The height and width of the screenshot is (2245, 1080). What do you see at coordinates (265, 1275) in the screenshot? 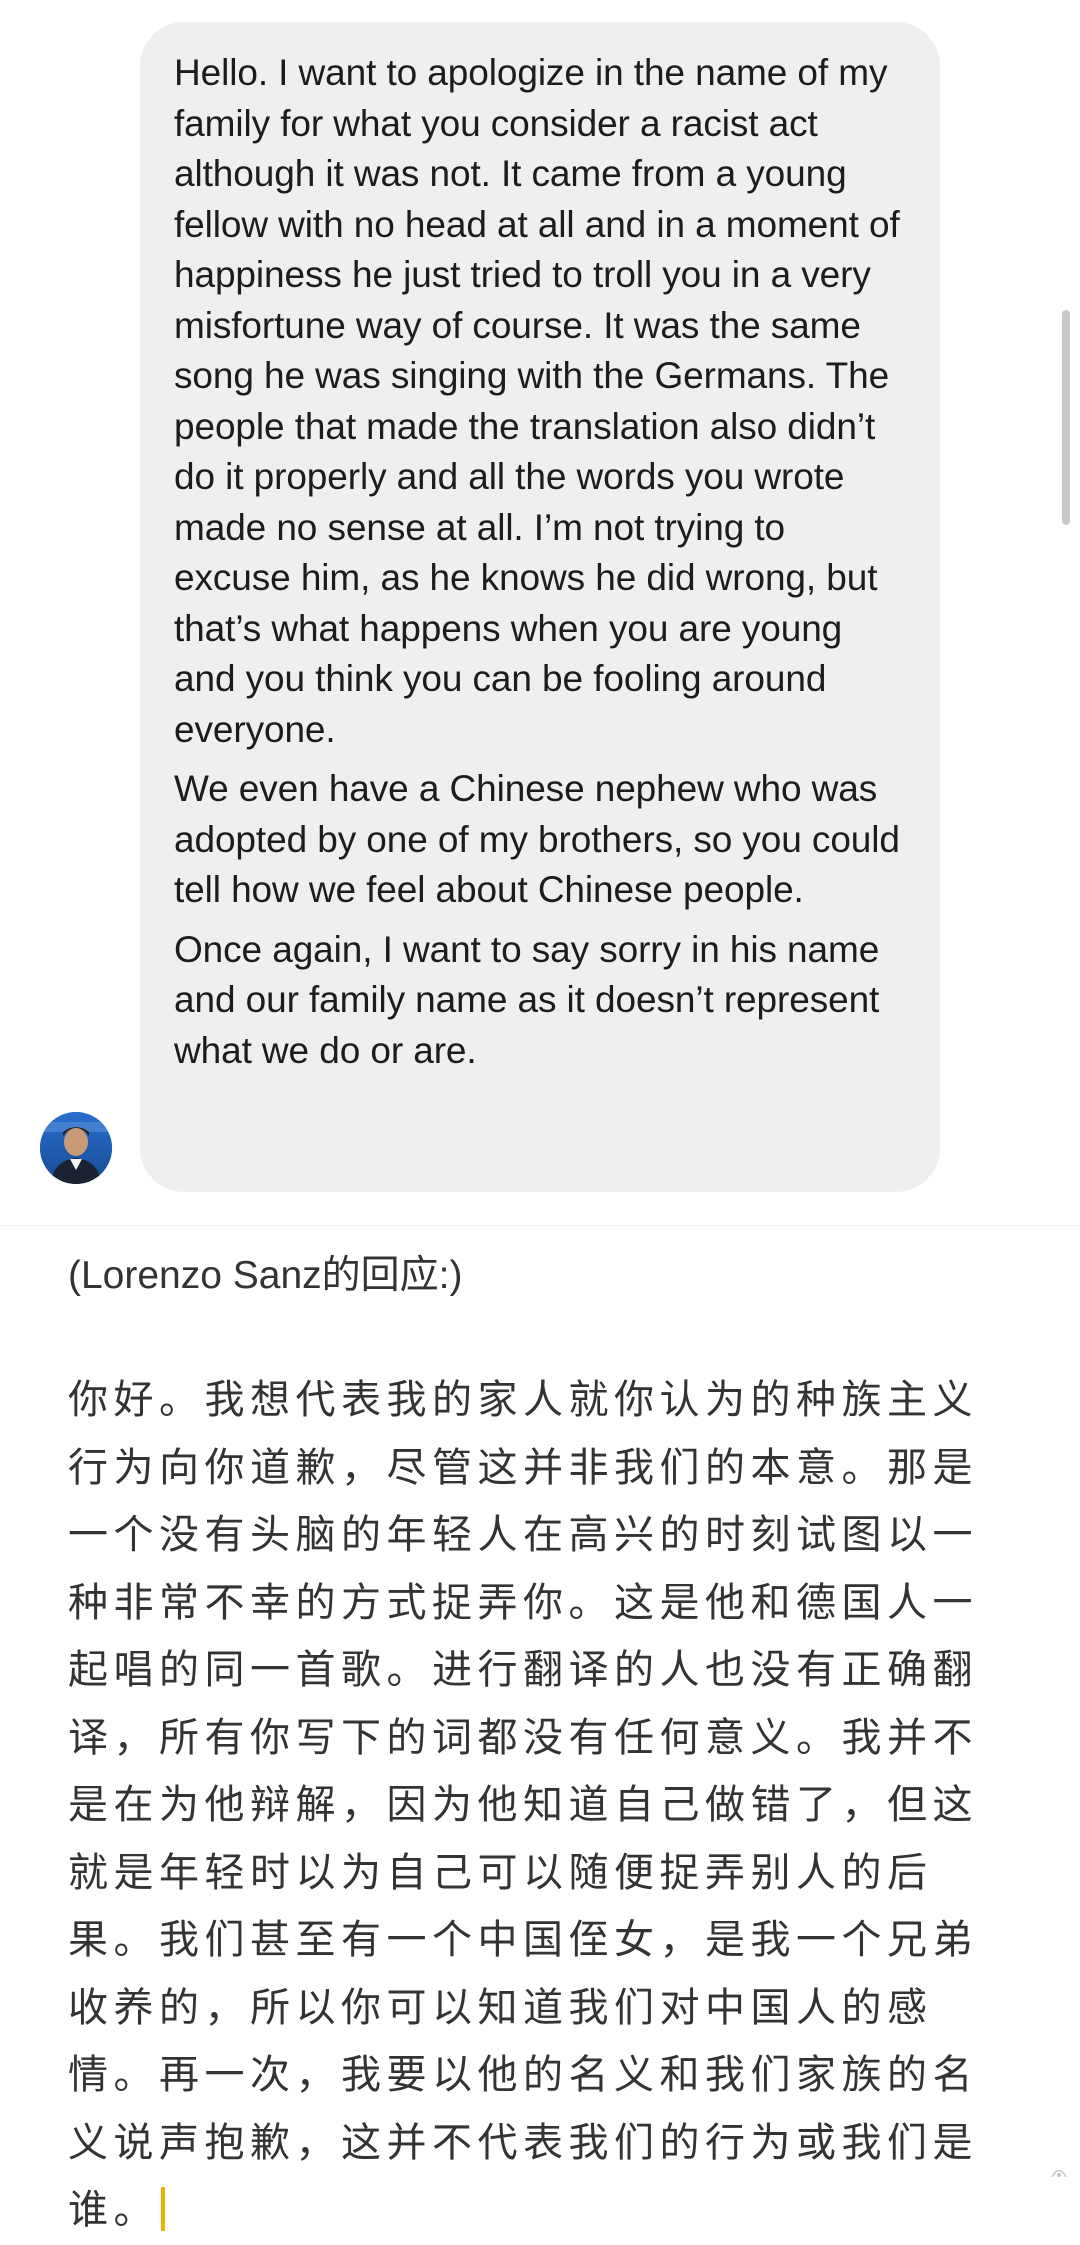
I see `reply-caption: (Lorenzo Sanz的回应:)` at bounding box center [265, 1275].